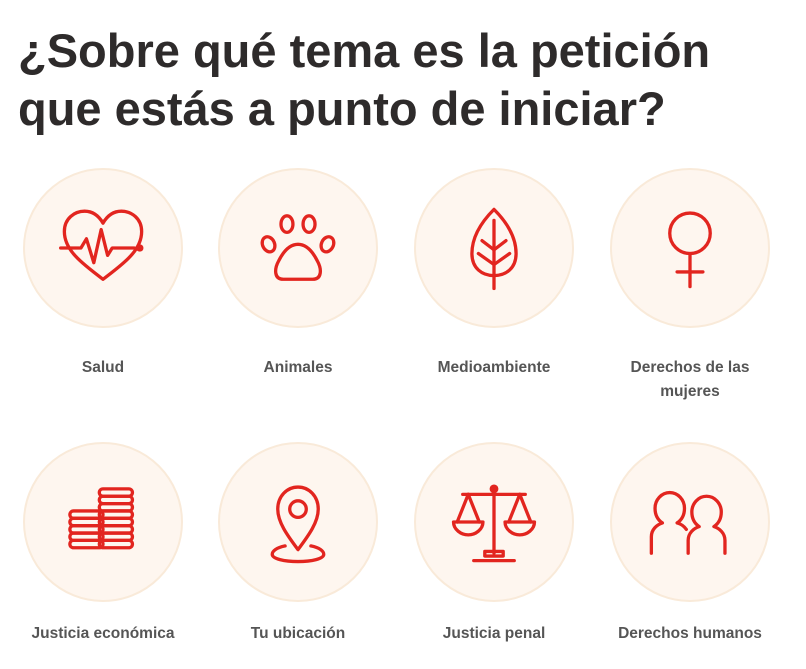 The width and height of the screenshot is (806, 669). What do you see at coordinates (101, 518) in the screenshot?
I see `coins-stack-icon` at bounding box center [101, 518].